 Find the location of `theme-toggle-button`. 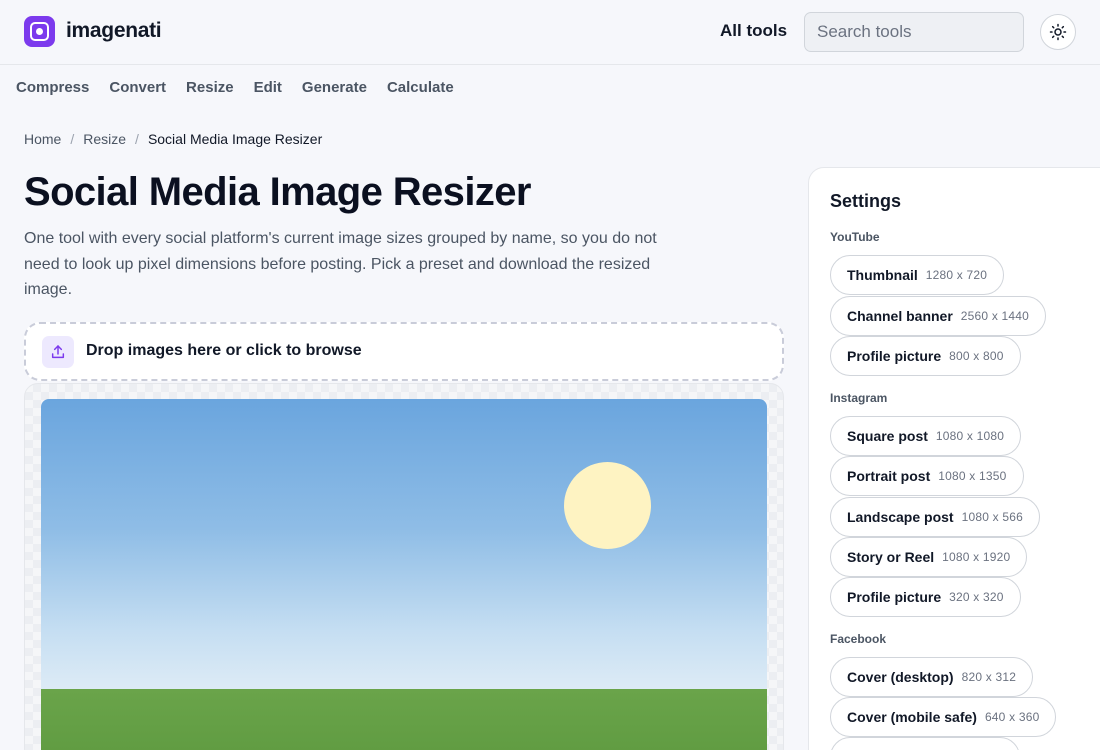

theme-toggle-button is located at coordinates (1058, 32).